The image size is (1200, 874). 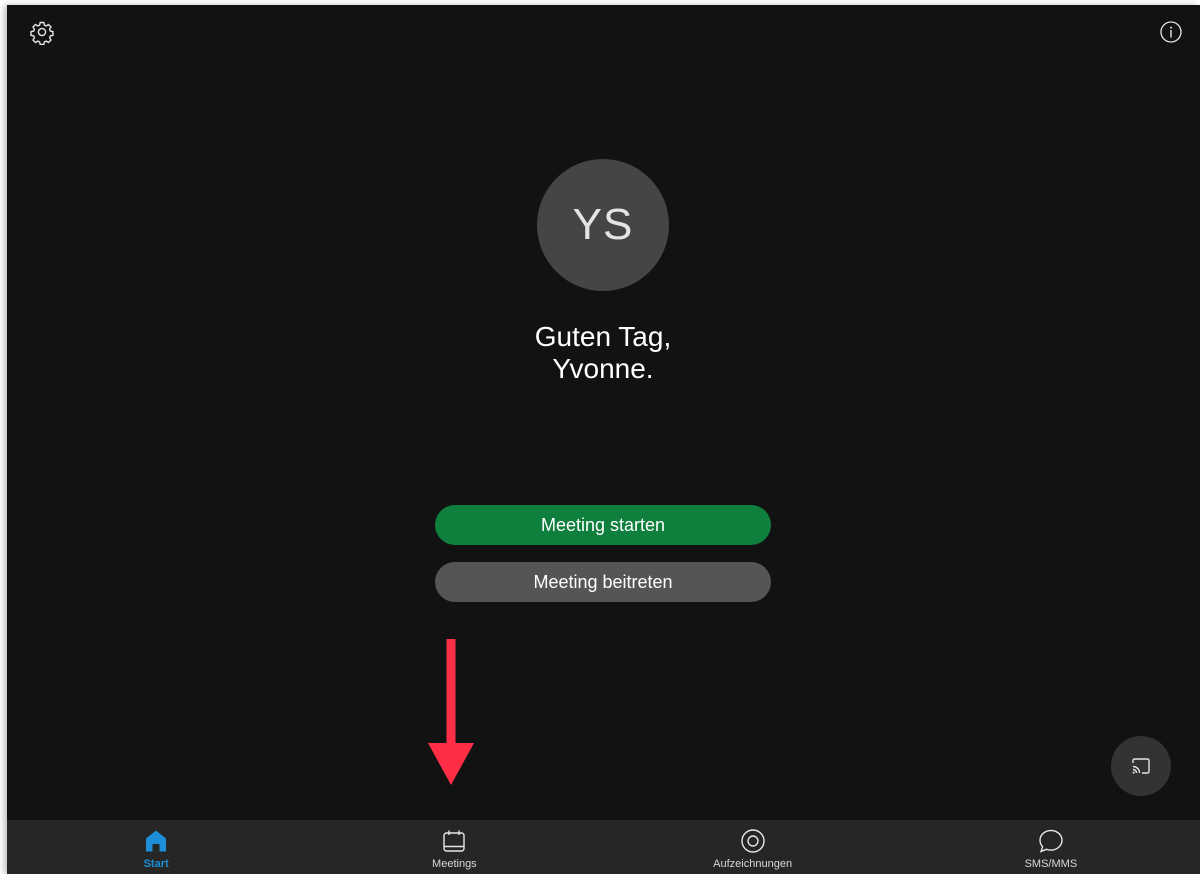 I want to click on home-icon, so click(x=156, y=841).